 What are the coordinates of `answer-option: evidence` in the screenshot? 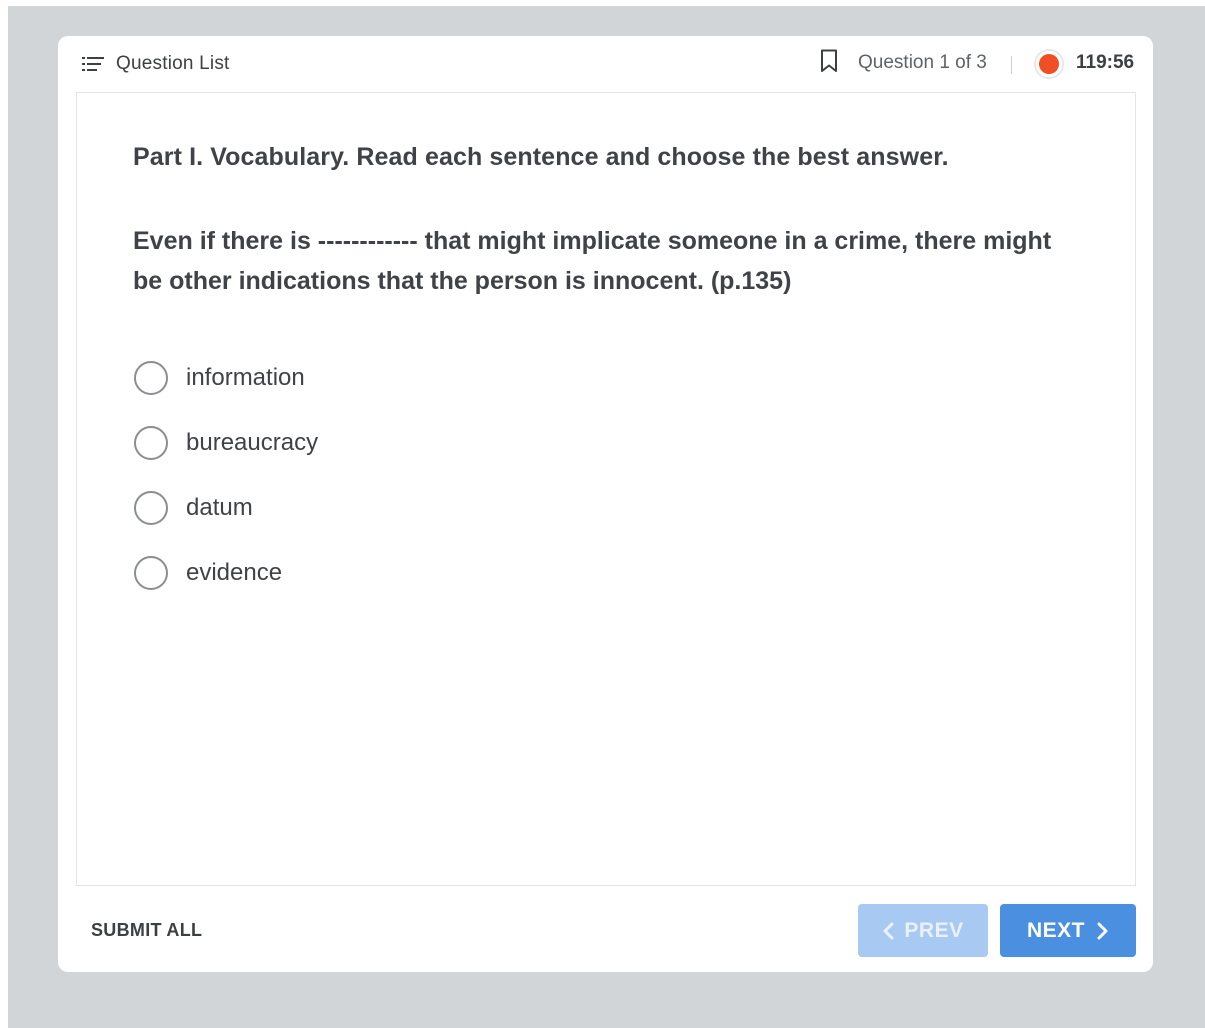 It's located at (226, 572).